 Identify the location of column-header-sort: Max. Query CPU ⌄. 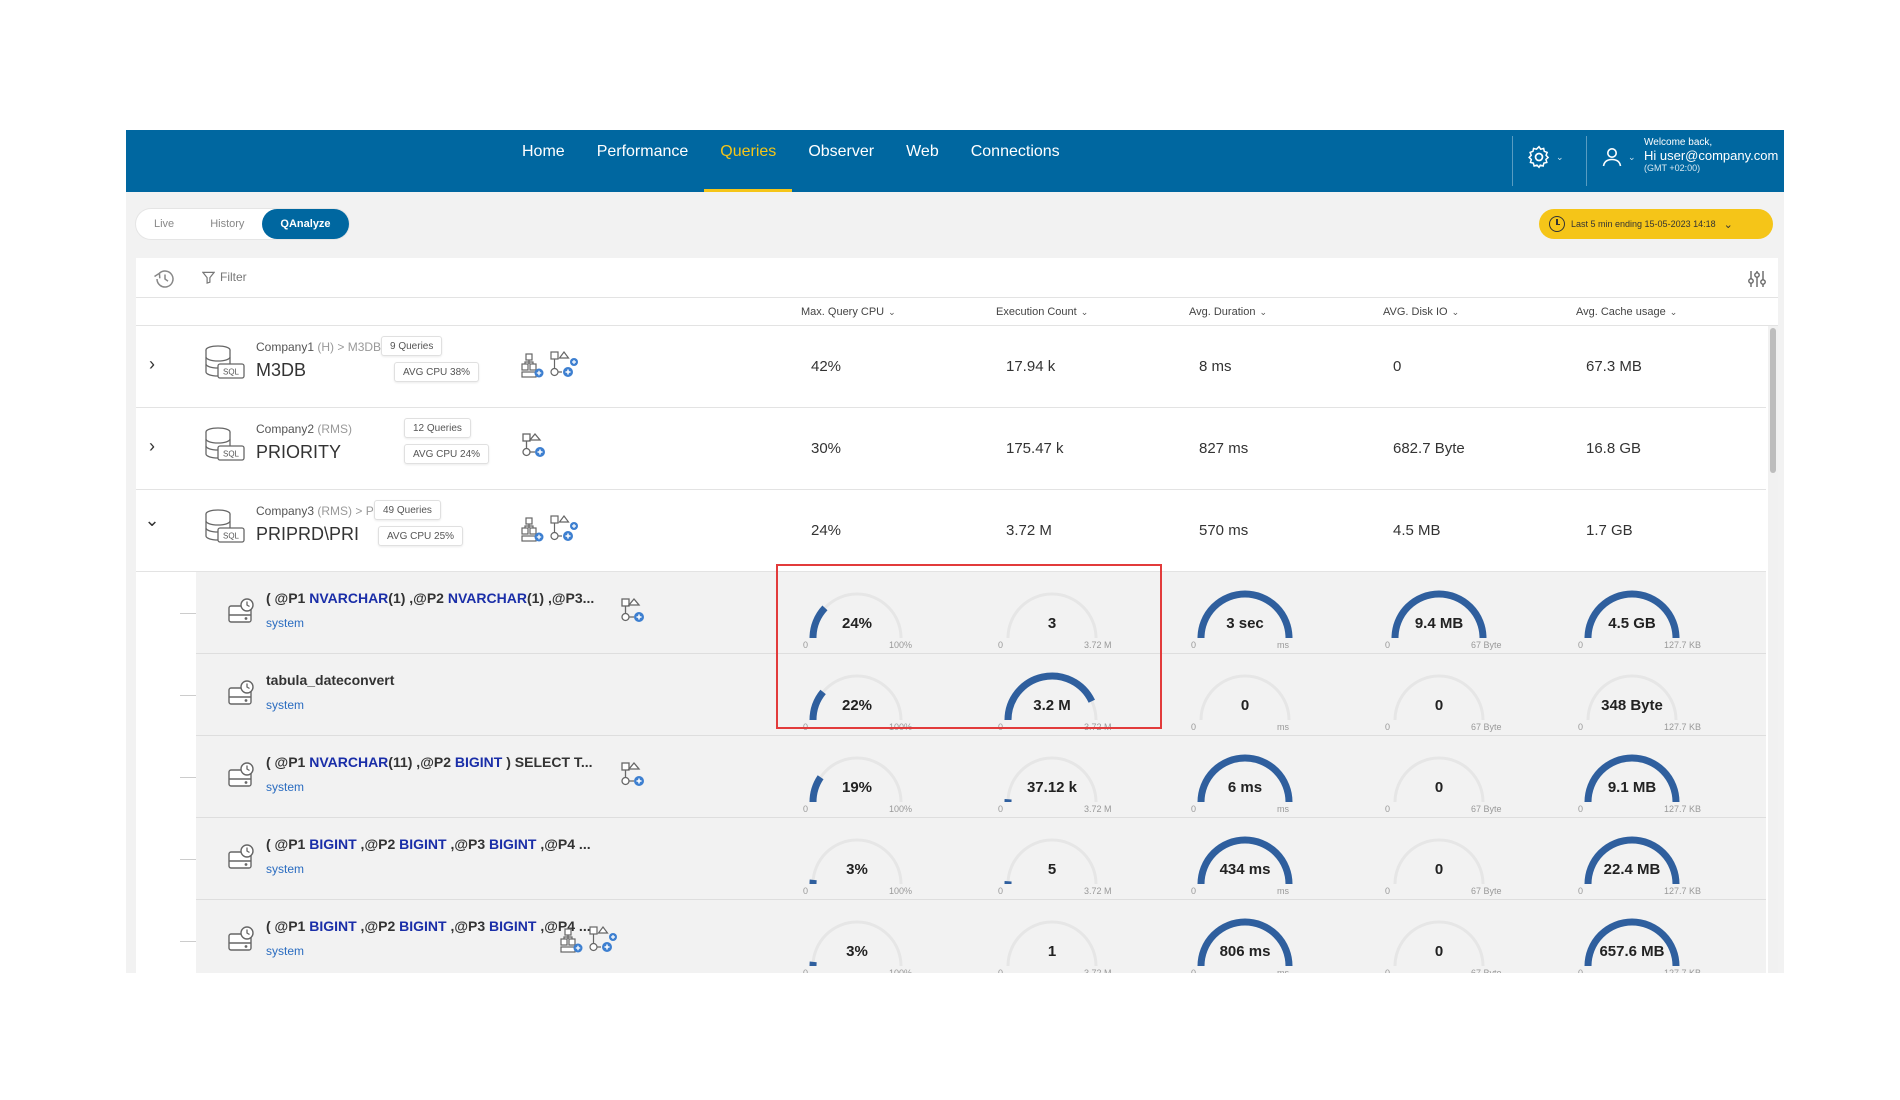
(848, 312).